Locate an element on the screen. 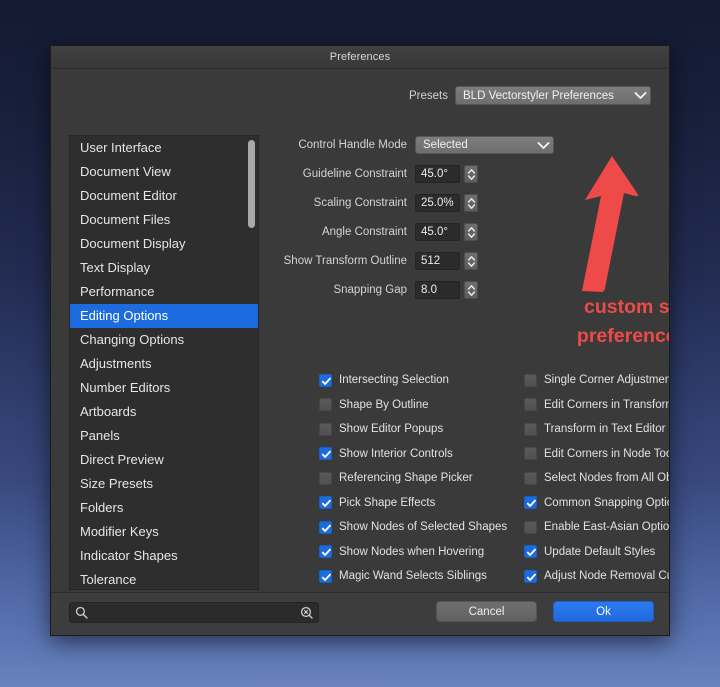 The width and height of the screenshot is (720, 687). checkbox-label: Referencing Shape Picker is located at coordinates (406, 478).